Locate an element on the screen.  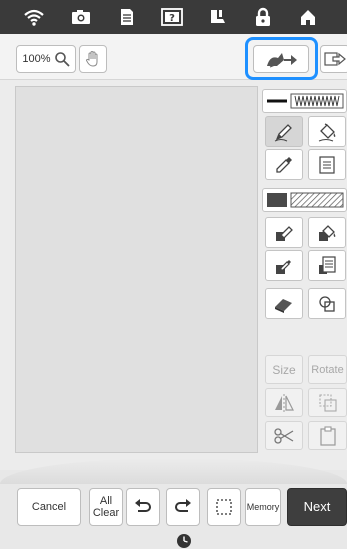
undo-icon is located at coordinates (143, 505).